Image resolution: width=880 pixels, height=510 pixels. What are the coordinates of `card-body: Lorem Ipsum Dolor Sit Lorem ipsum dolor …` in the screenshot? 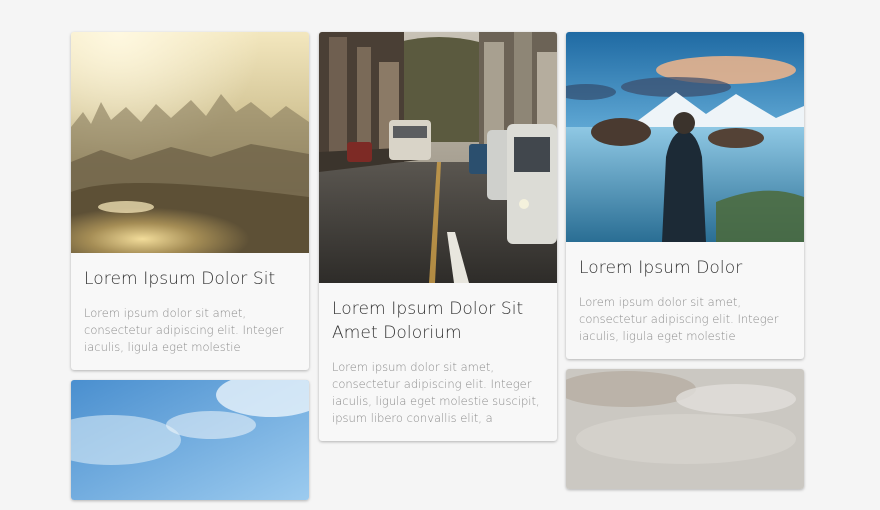 It's located at (190, 311).